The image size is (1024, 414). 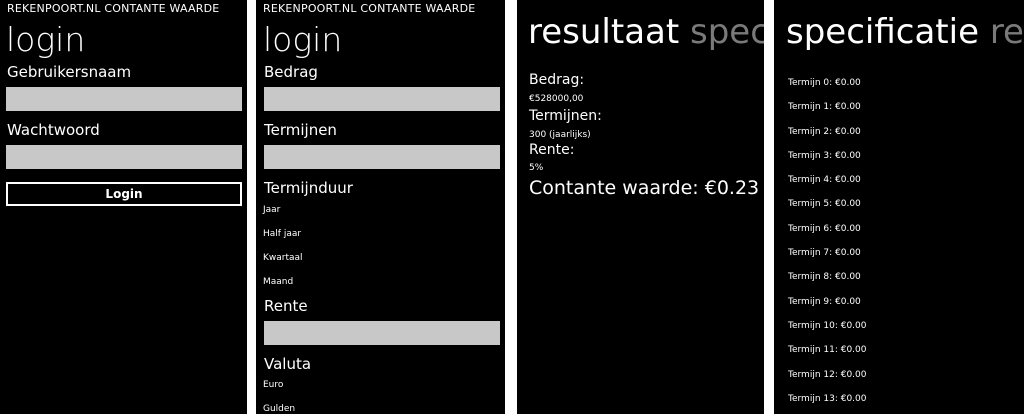 What do you see at coordinates (882, 32) in the screenshot?
I see `pivot-item-specificatie: specificatie` at bounding box center [882, 32].